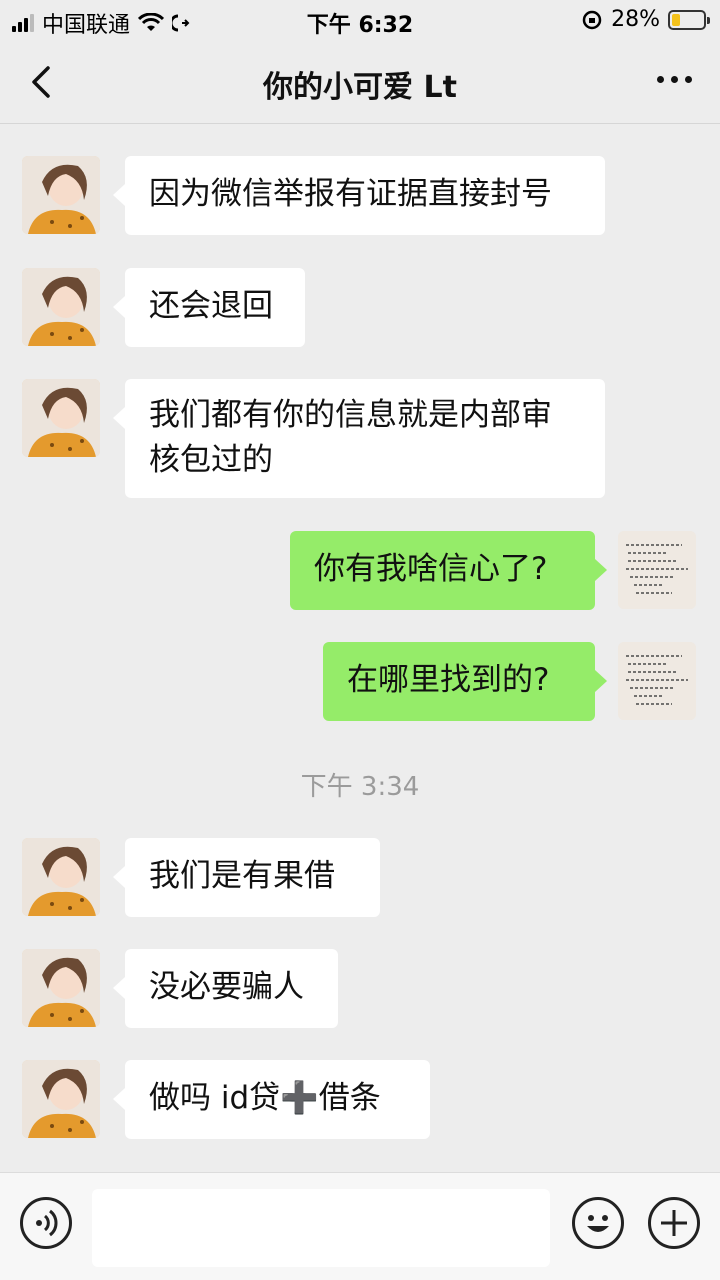  What do you see at coordinates (360, 87) in the screenshot?
I see `chat-title: 你的小可爱 Lt` at bounding box center [360, 87].